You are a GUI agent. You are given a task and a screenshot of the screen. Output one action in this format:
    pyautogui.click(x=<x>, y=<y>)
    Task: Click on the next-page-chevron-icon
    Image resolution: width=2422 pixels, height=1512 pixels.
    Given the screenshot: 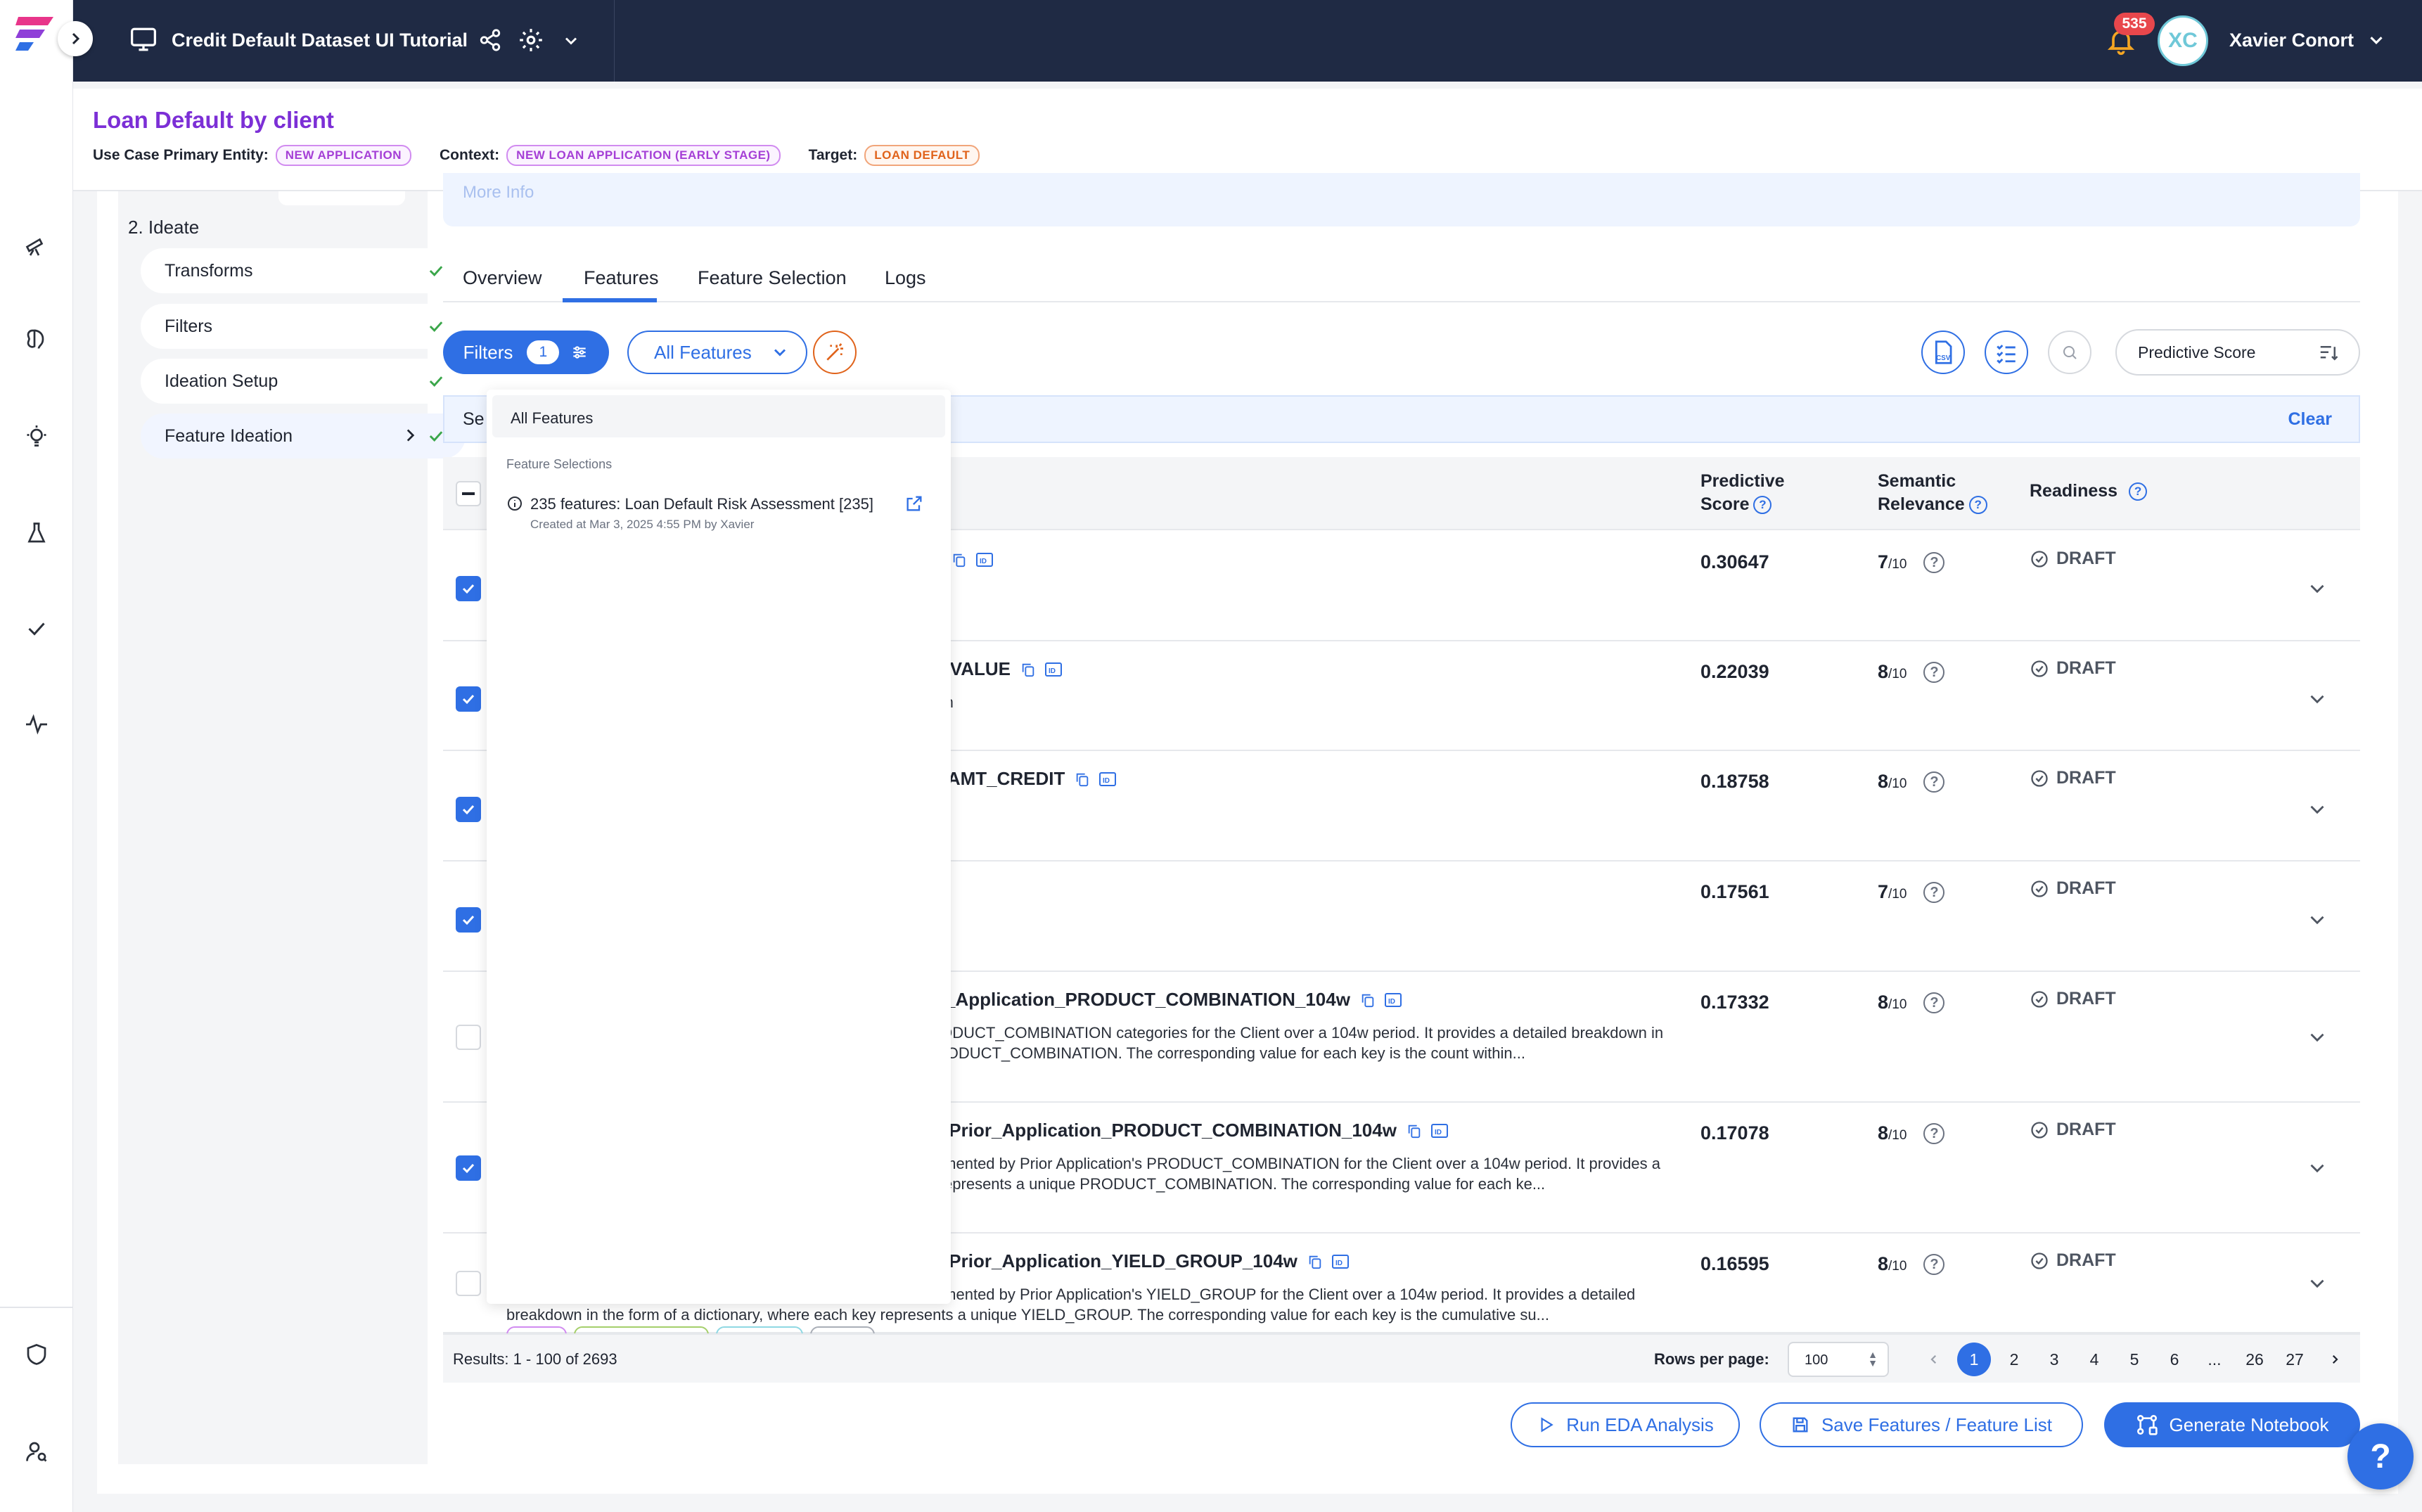 What is the action you would take?
    pyautogui.click(x=2335, y=1359)
    